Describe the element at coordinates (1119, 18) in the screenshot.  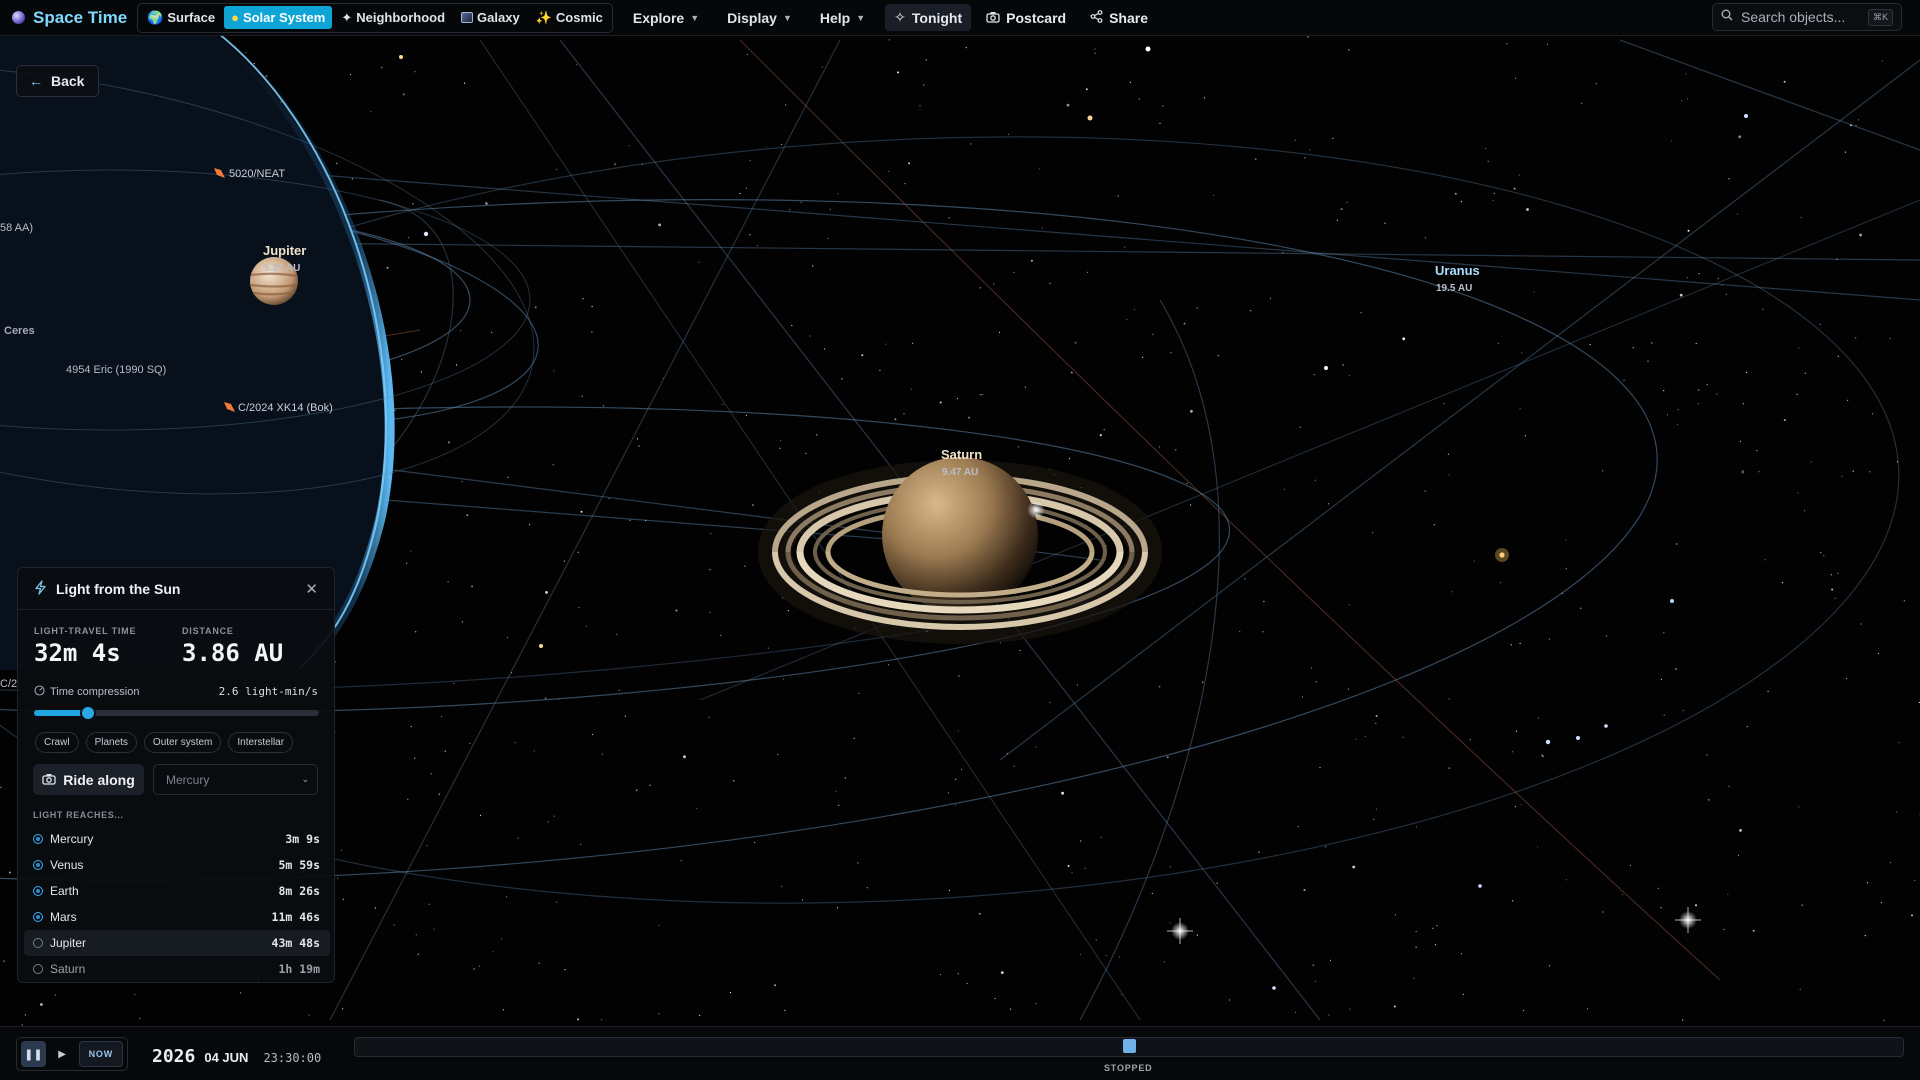
I see `share-button: Share` at that location.